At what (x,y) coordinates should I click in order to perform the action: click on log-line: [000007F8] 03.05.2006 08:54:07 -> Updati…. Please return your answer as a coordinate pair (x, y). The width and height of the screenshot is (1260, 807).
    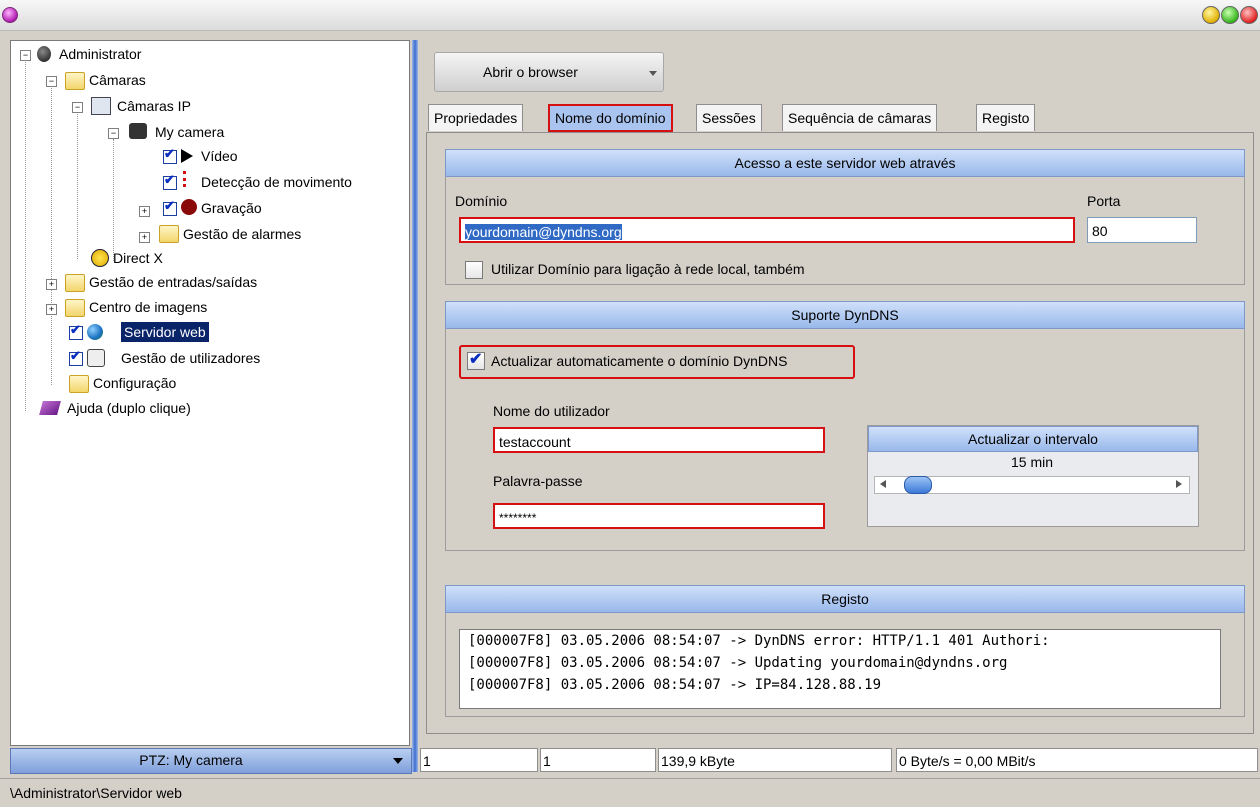
    Looking at the image, I should click on (738, 663).